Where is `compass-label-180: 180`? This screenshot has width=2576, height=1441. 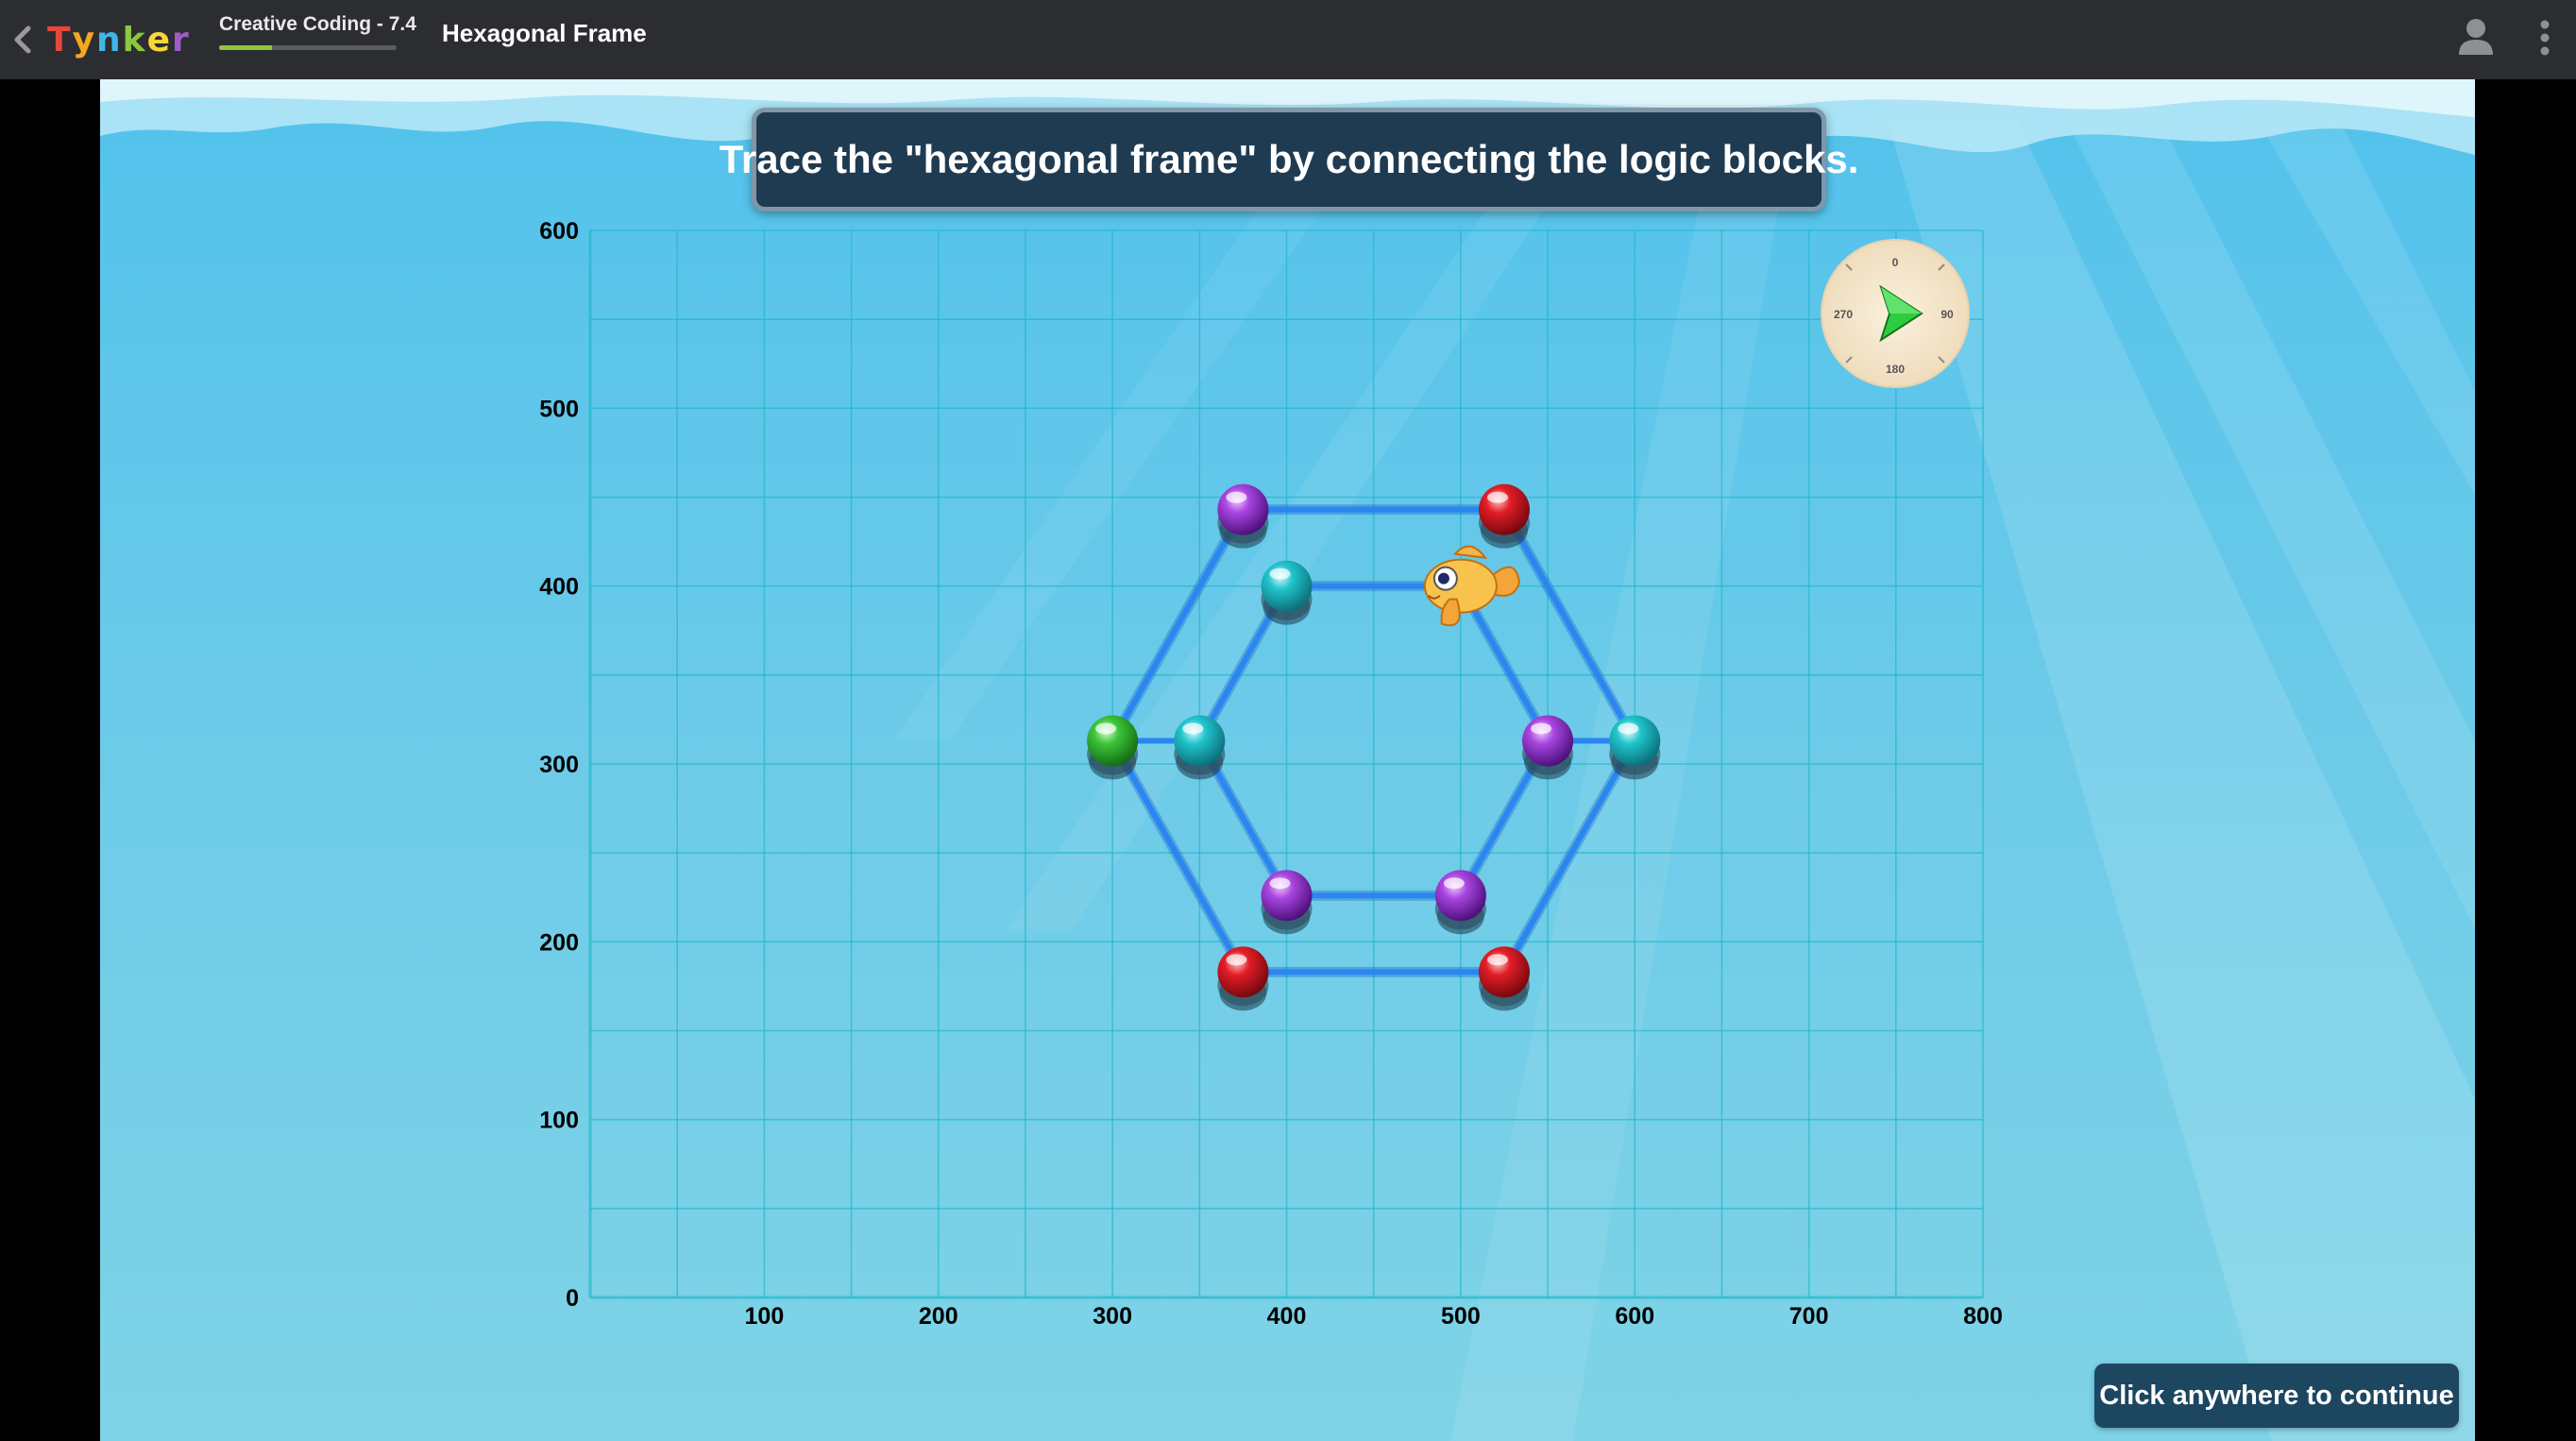
compass-label-180: 180 is located at coordinates (1895, 370).